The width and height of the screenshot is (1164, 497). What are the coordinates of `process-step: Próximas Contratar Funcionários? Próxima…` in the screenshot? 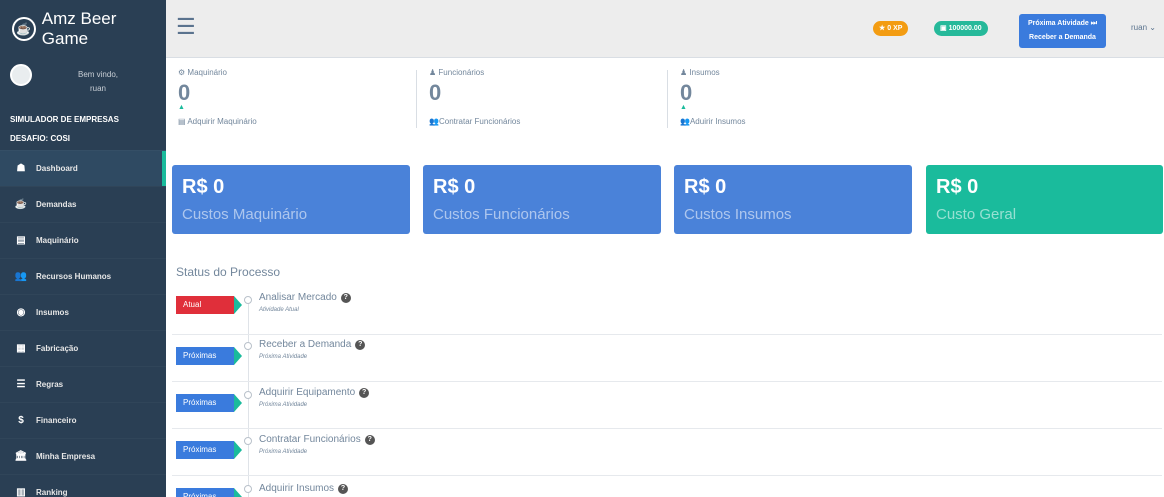 It's located at (667, 452).